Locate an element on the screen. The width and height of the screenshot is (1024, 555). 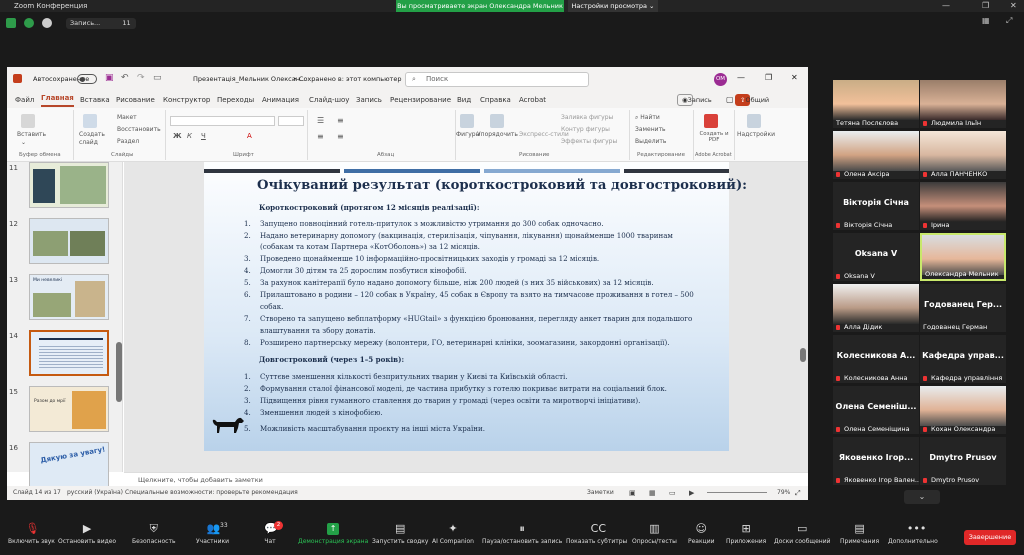
font-name-select is located at coordinates (222, 121).